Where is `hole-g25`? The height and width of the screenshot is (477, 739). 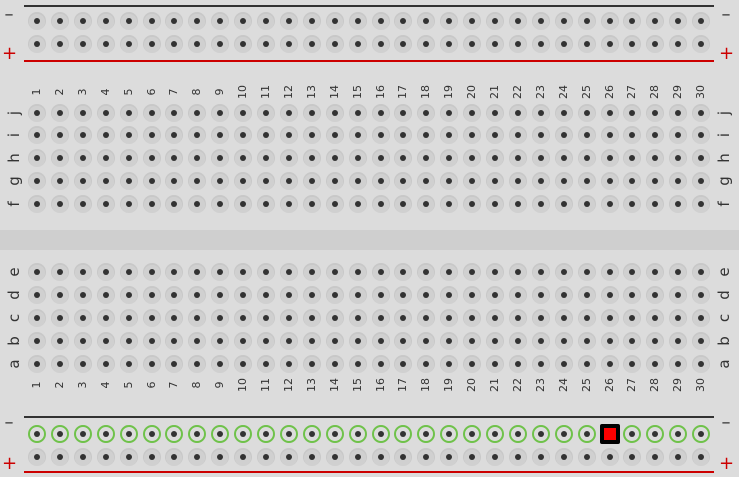 hole-g25 is located at coordinates (586, 181).